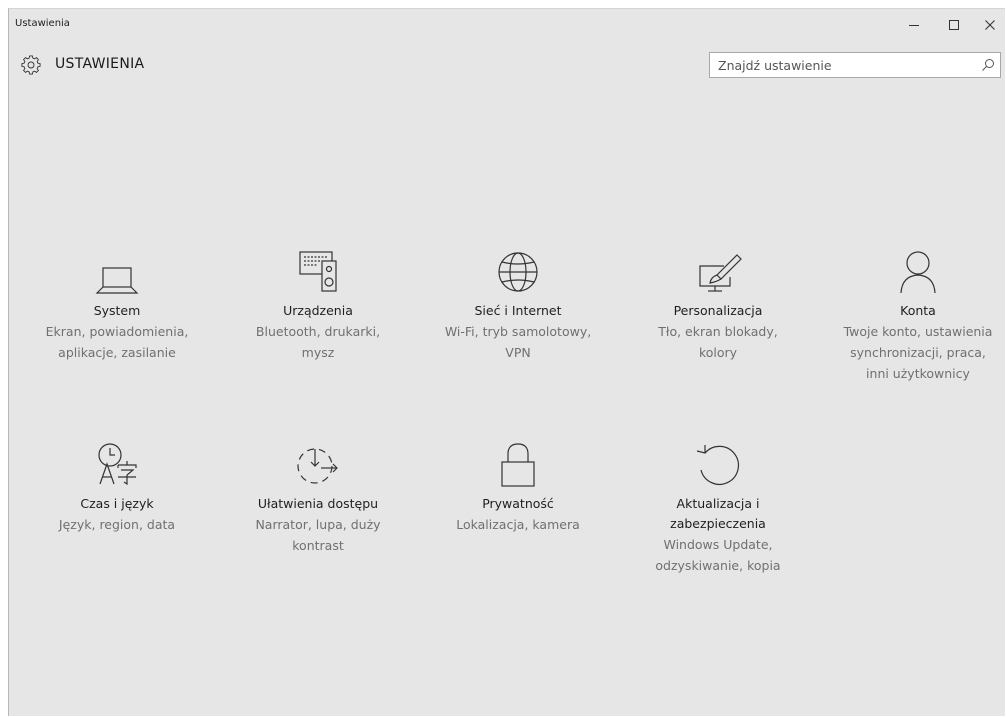  I want to click on tile-name: zabezpieczenia, so click(718, 523).